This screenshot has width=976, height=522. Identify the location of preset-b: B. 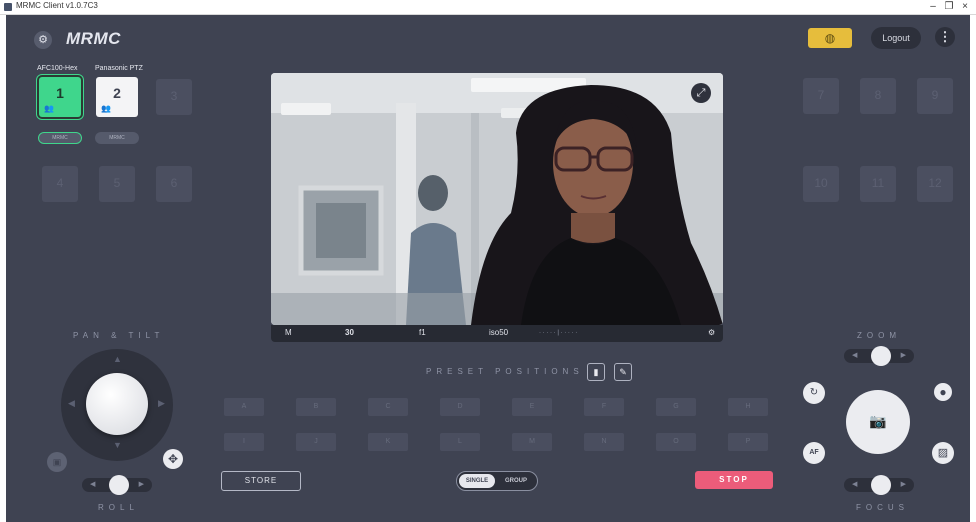
(316, 407).